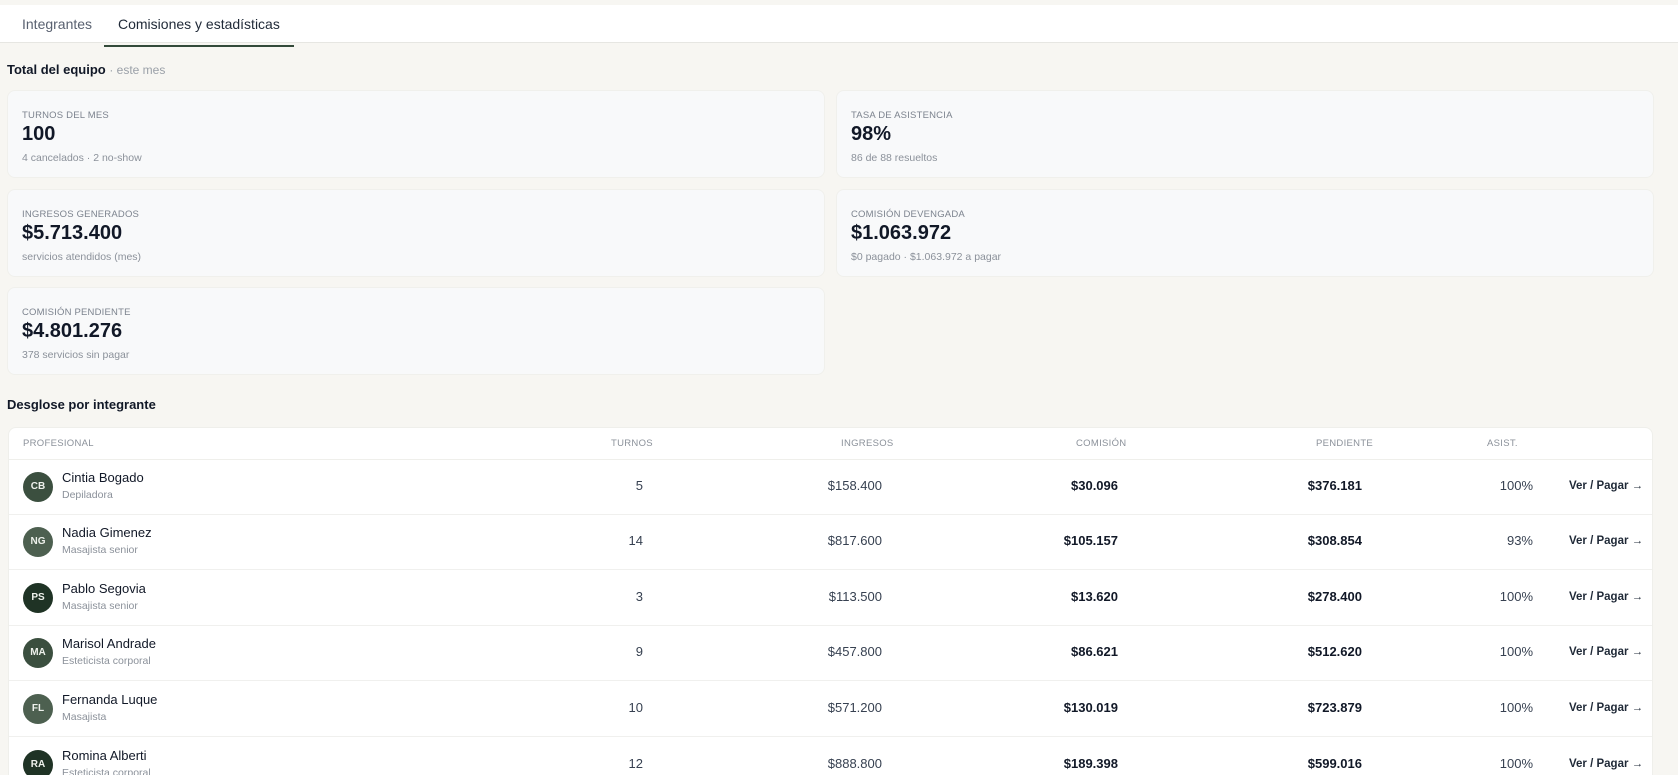 The height and width of the screenshot is (775, 1678). I want to click on avatar: CB, so click(38, 487).